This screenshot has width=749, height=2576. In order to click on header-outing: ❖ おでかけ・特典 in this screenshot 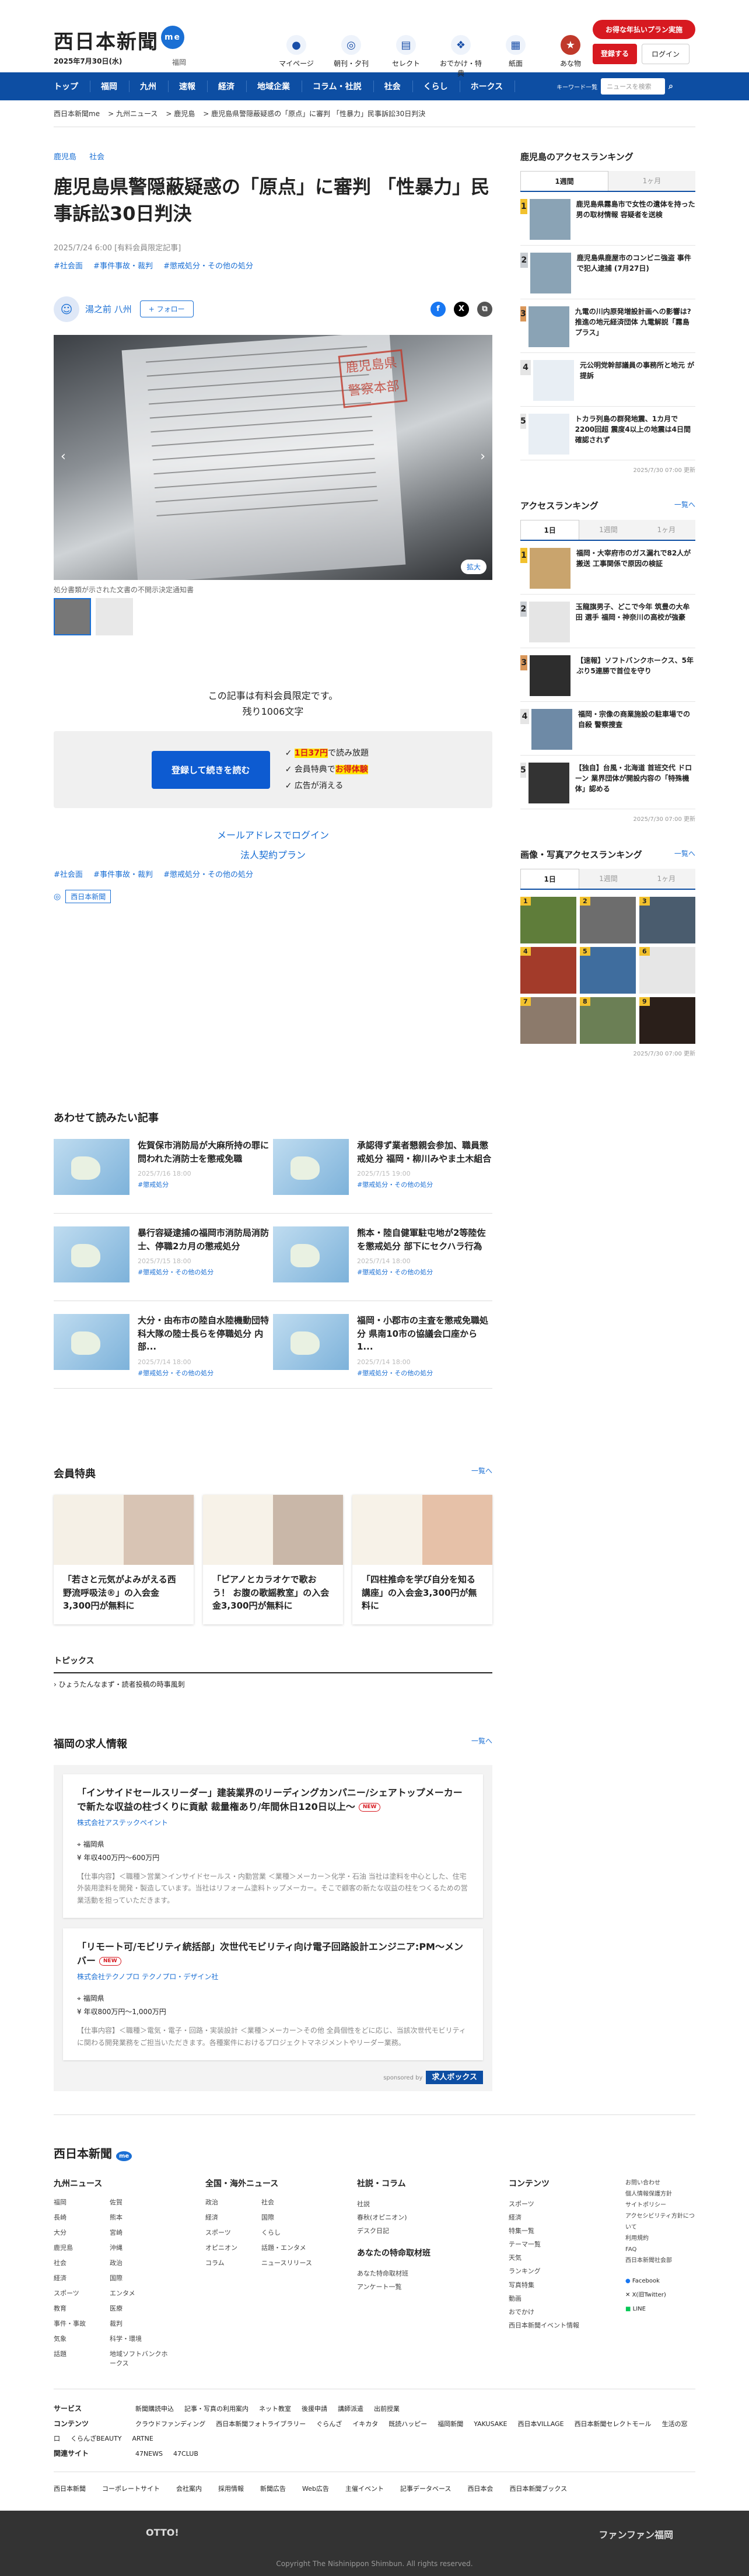, I will do `click(461, 56)`.